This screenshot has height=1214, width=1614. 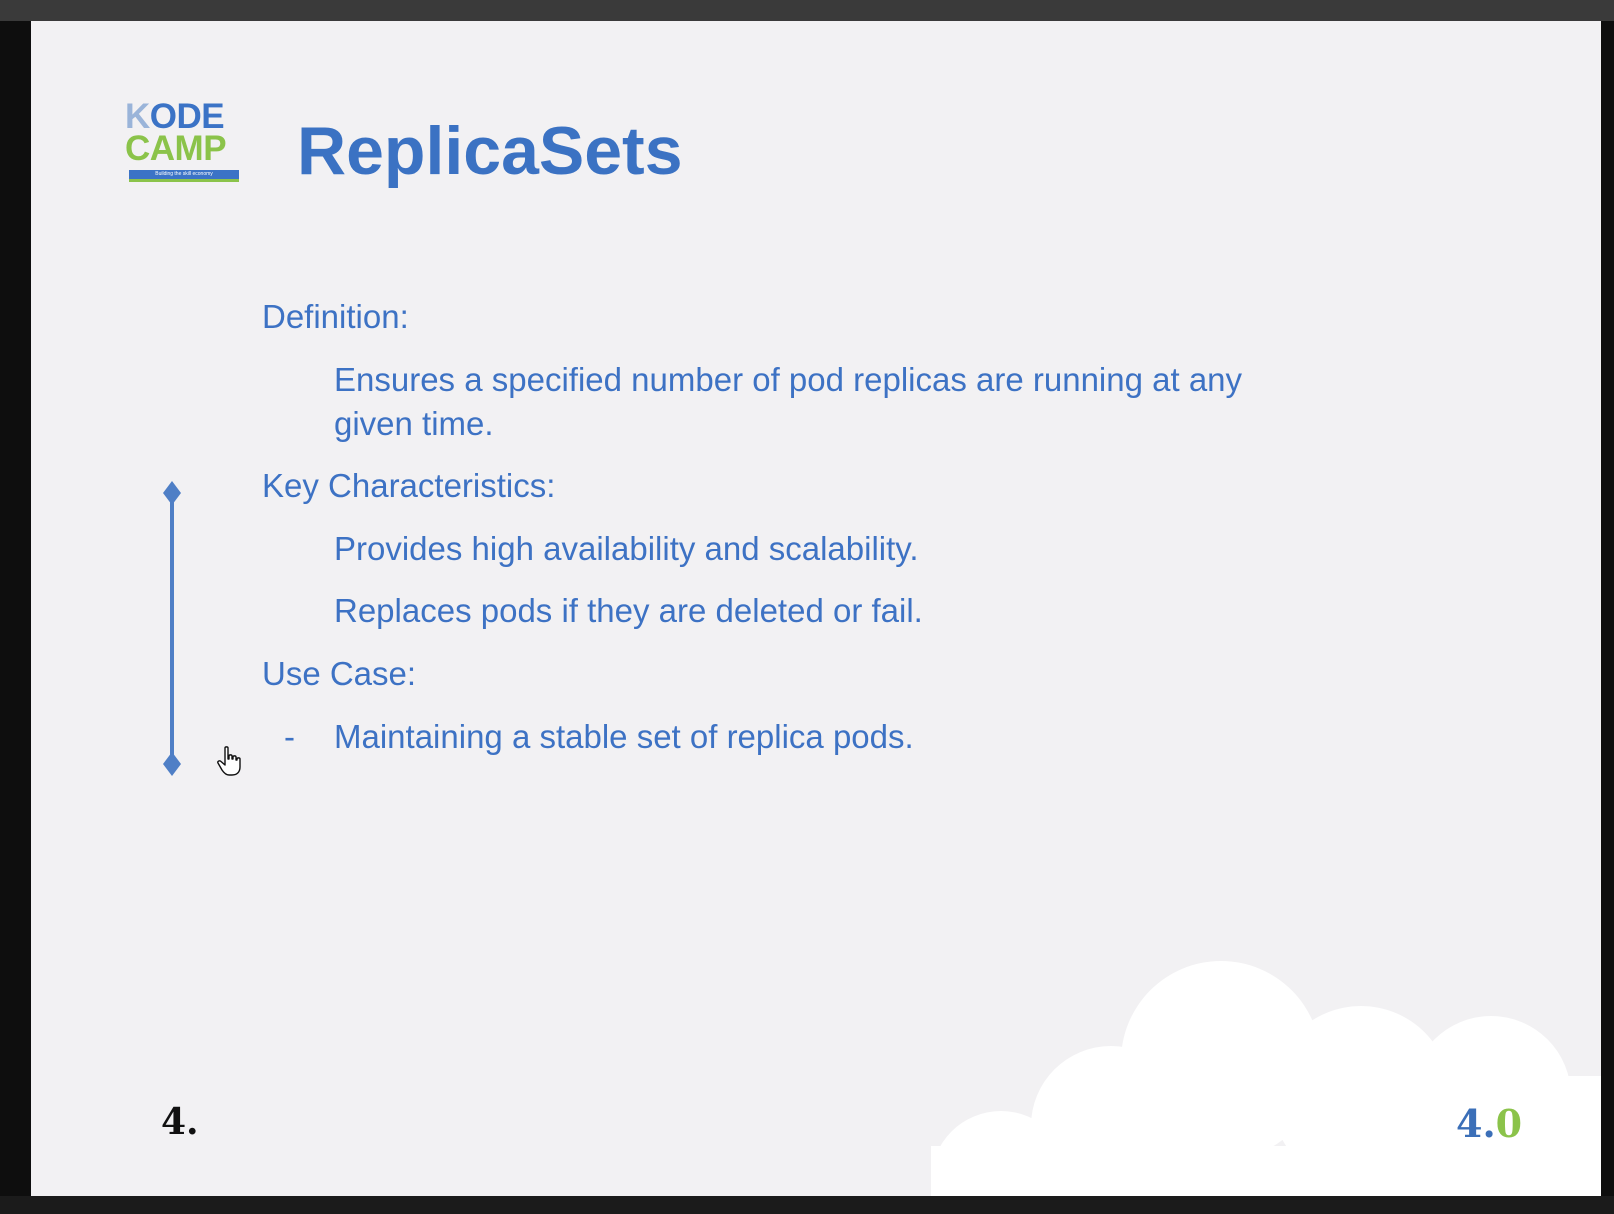 What do you see at coordinates (414, 423) in the screenshot?
I see `definition-text-line2: given time.` at bounding box center [414, 423].